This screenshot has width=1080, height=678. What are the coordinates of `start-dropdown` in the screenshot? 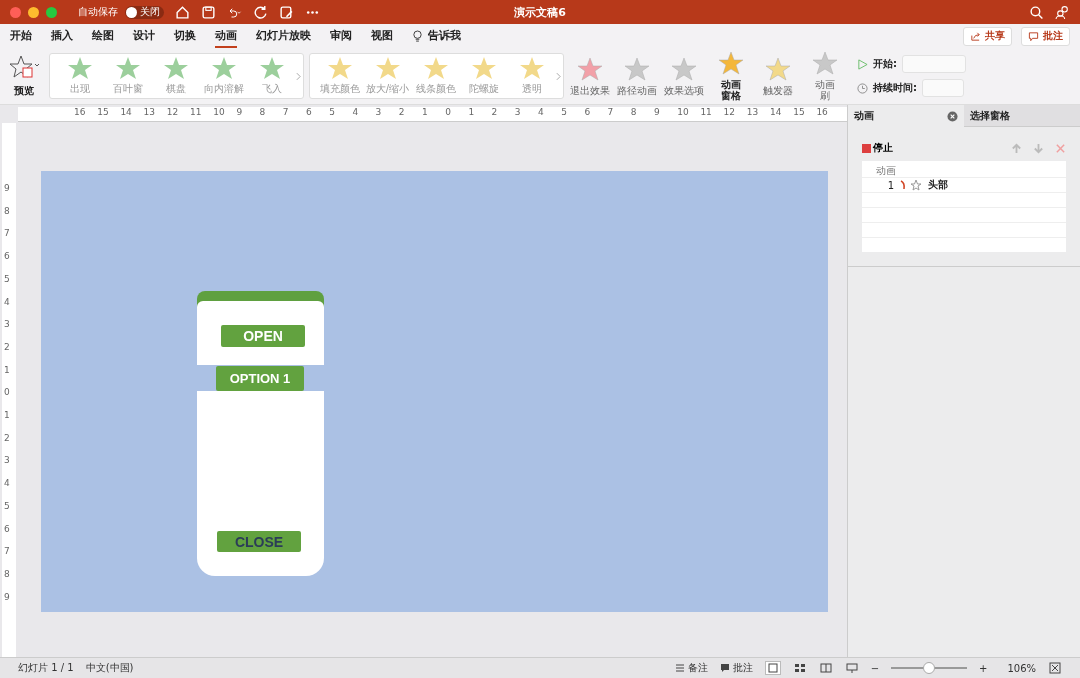 It's located at (934, 64).